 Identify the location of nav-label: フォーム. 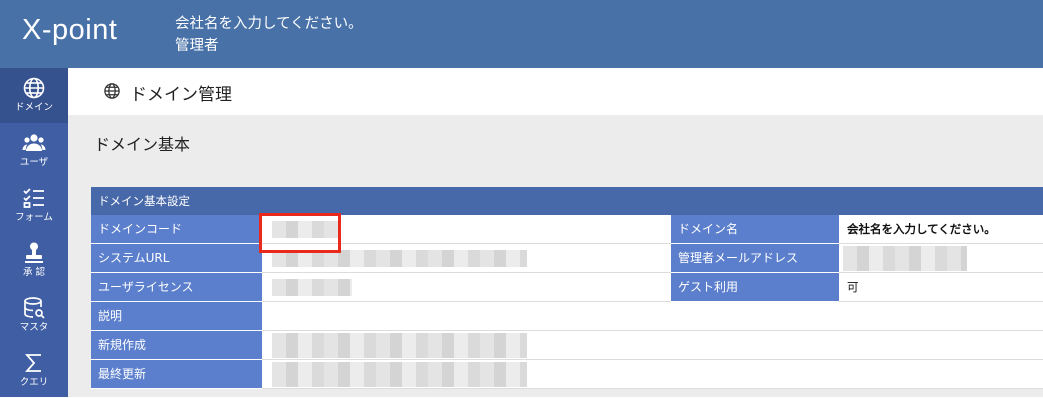
(34, 217).